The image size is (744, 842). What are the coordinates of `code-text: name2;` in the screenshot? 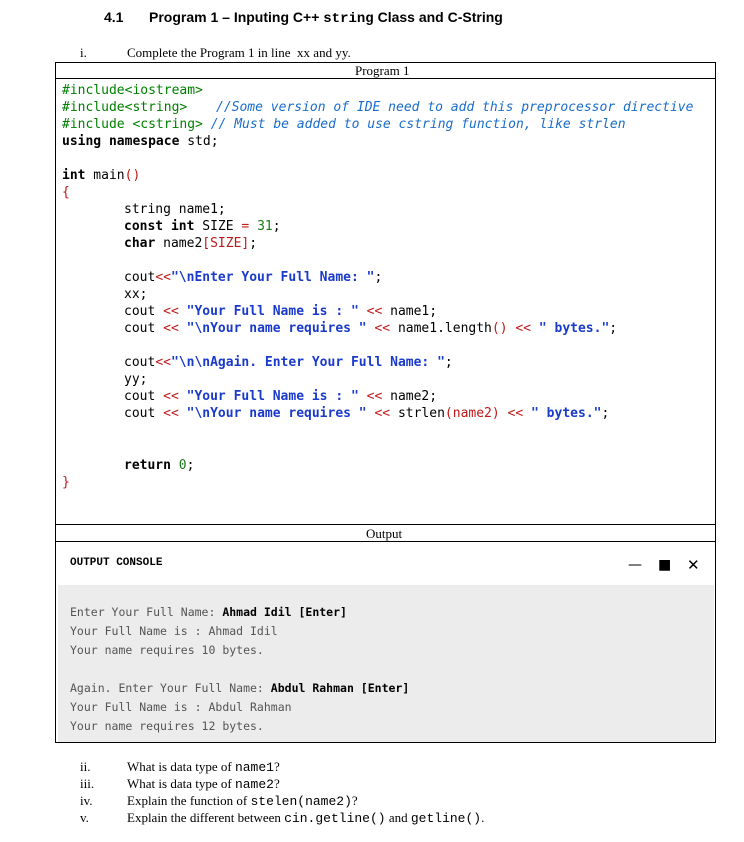 It's located at (410, 396).